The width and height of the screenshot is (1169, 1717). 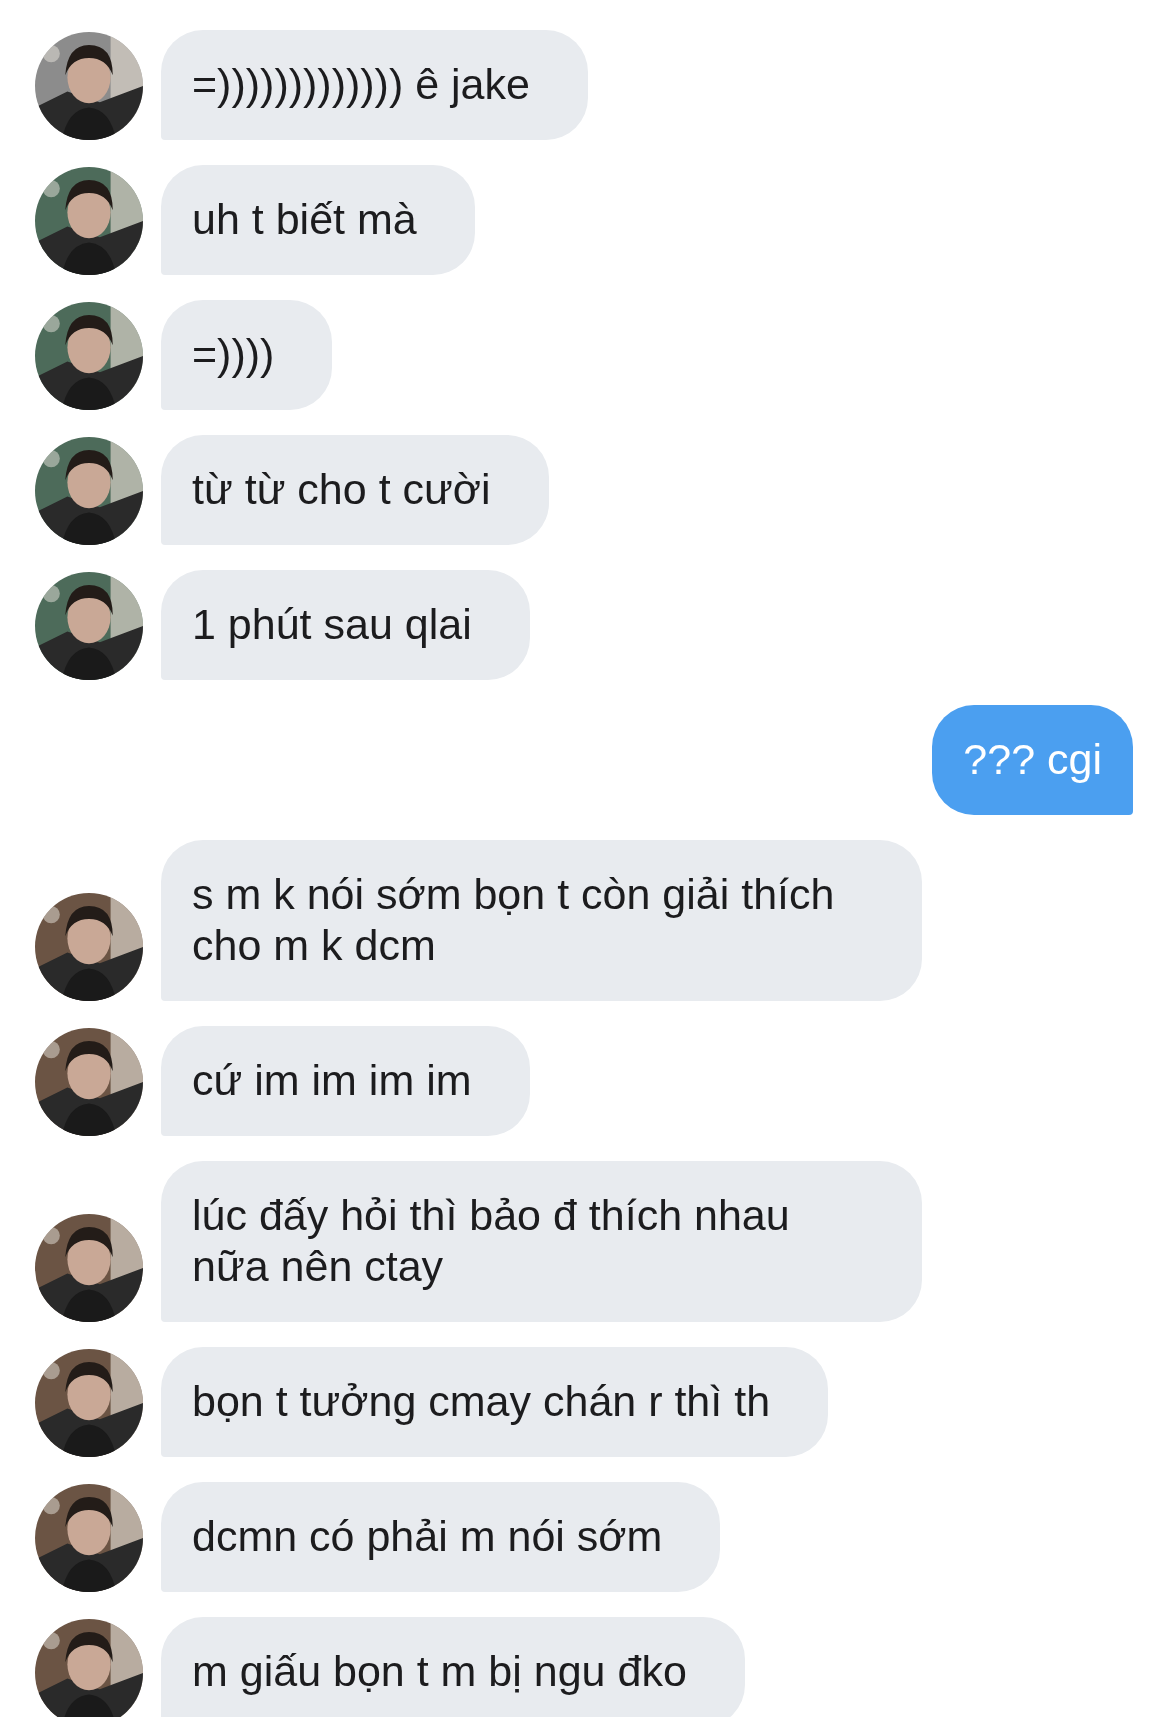 What do you see at coordinates (453, 1667) in the screenshot?
I see `message-bubble: m giấu bọn t m bị ngu đko` at bounding box center [453, 1667].